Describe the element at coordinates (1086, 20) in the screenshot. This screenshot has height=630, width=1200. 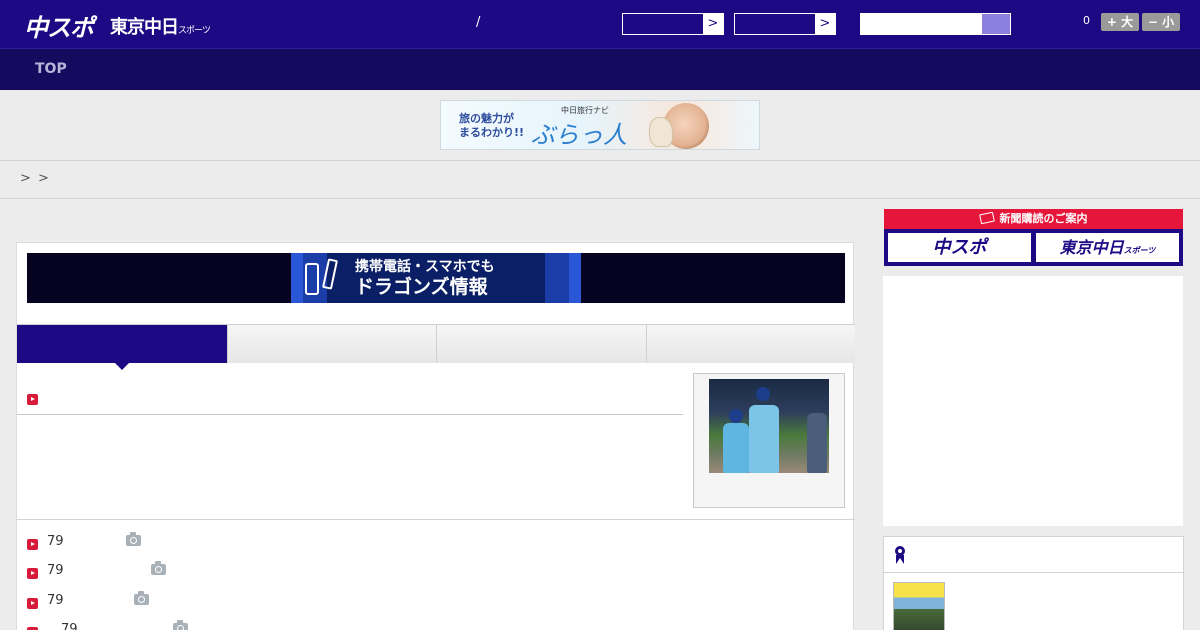
I see `zoom-level: 0` at that location.